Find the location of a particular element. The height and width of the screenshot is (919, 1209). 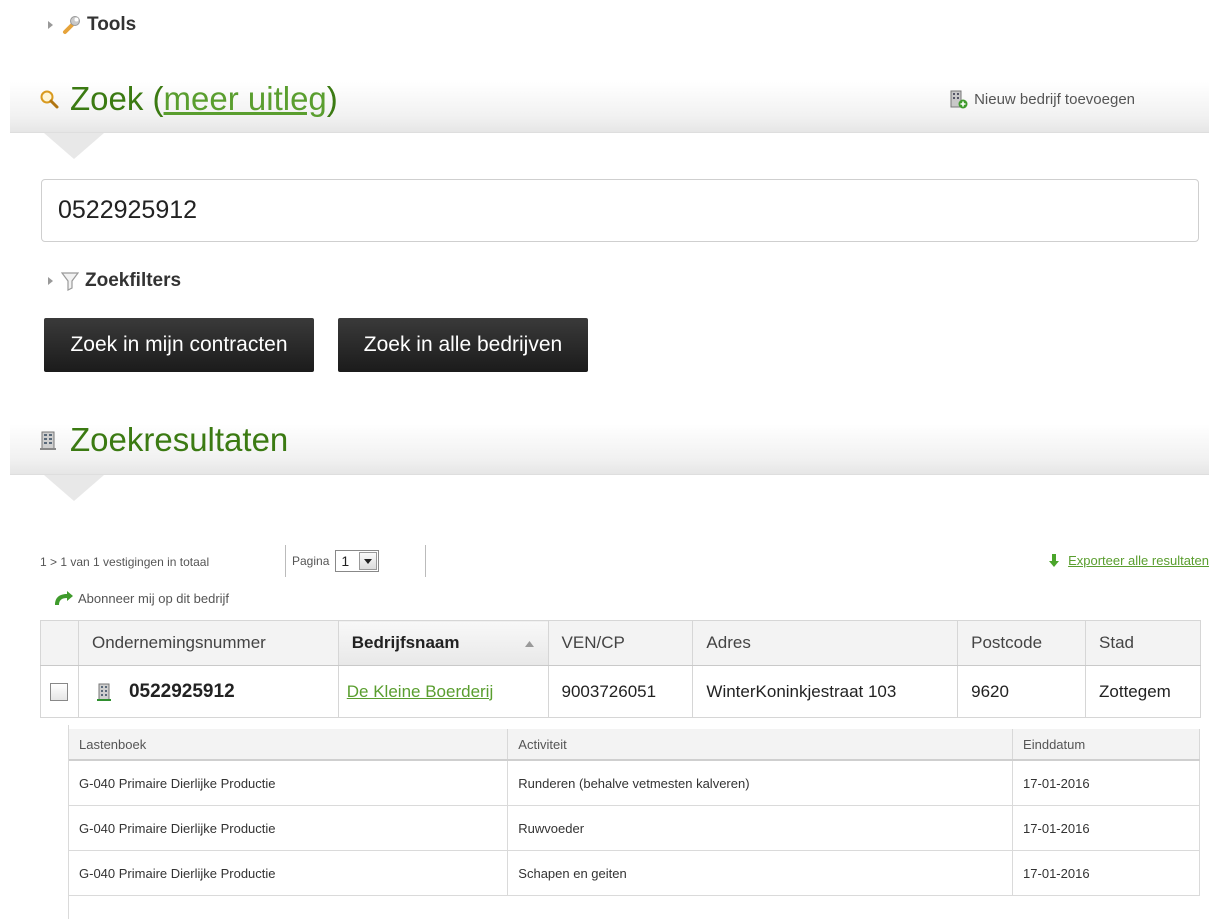

search-filters-toggle: Zoekfilters is located at coordinates (114, 281).